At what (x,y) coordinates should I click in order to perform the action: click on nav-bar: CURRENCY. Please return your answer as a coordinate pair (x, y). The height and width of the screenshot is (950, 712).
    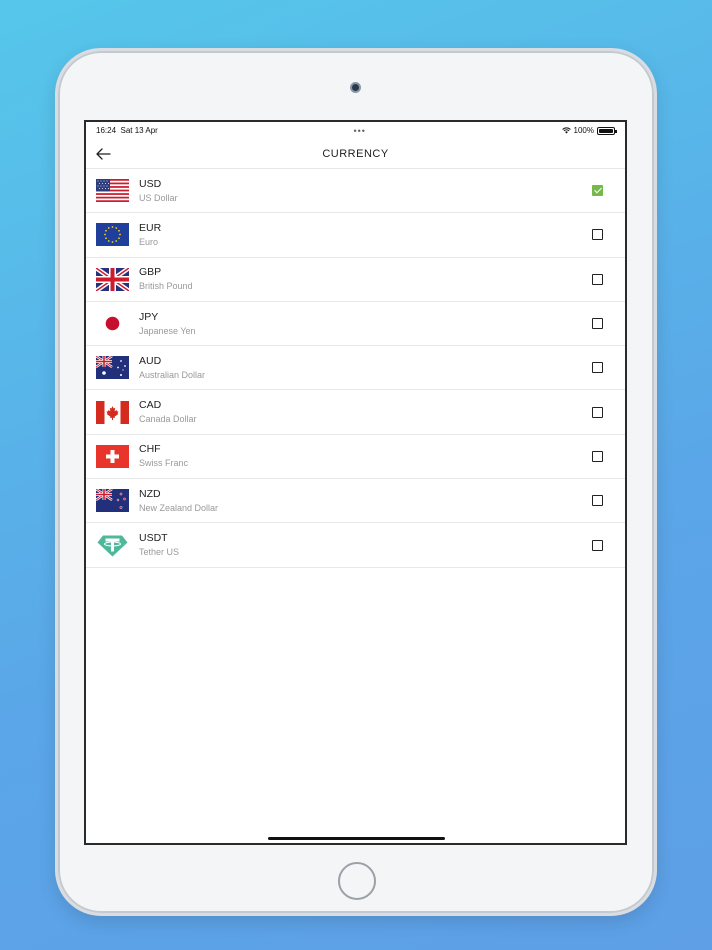
    Looking at the image, I should click on (355, 154).